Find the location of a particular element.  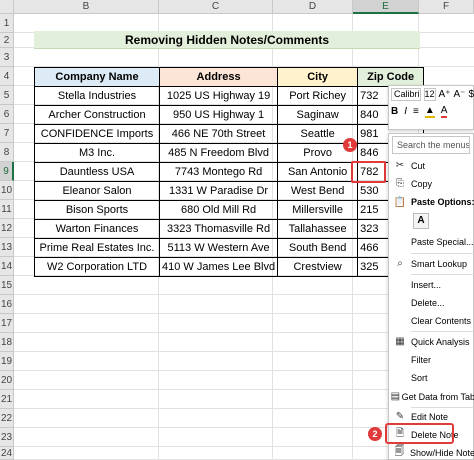

paste-option-button: A is located at coordinates (421, 221).